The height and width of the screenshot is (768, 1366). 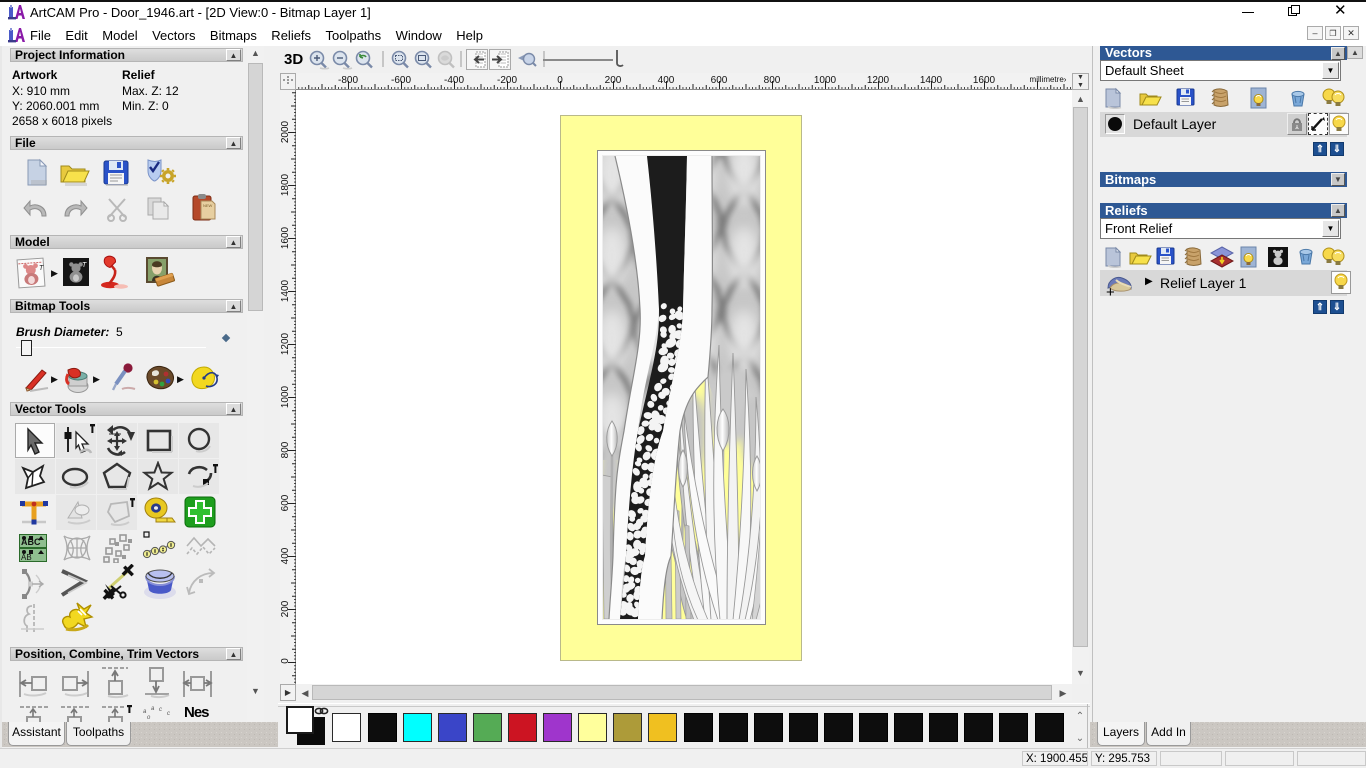 What do you see at coordinates (153, 709) in the screenshot?
I see `svg-text: a` at bounding box center [153, 709].